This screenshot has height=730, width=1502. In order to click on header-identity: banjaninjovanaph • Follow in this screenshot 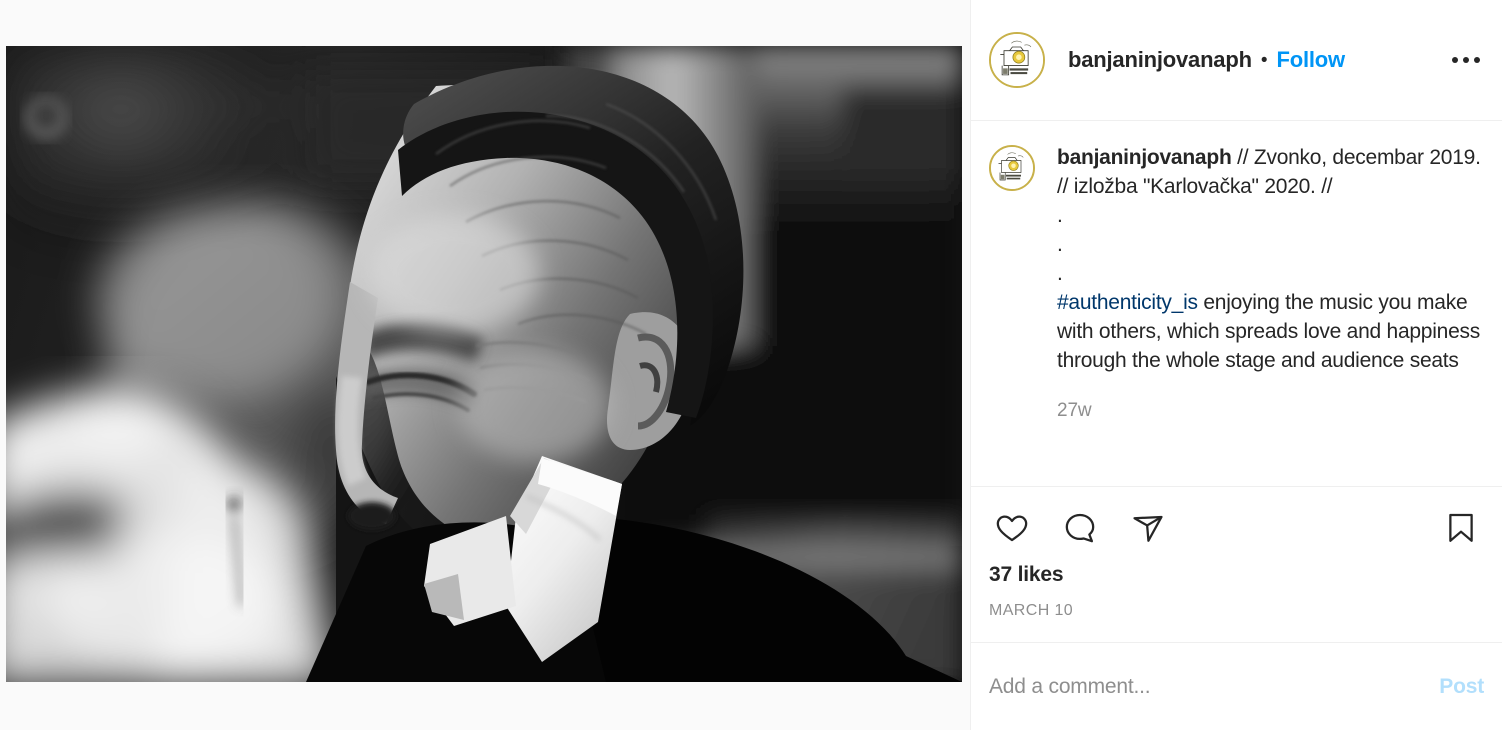, I will do `click(1253, 60)`.